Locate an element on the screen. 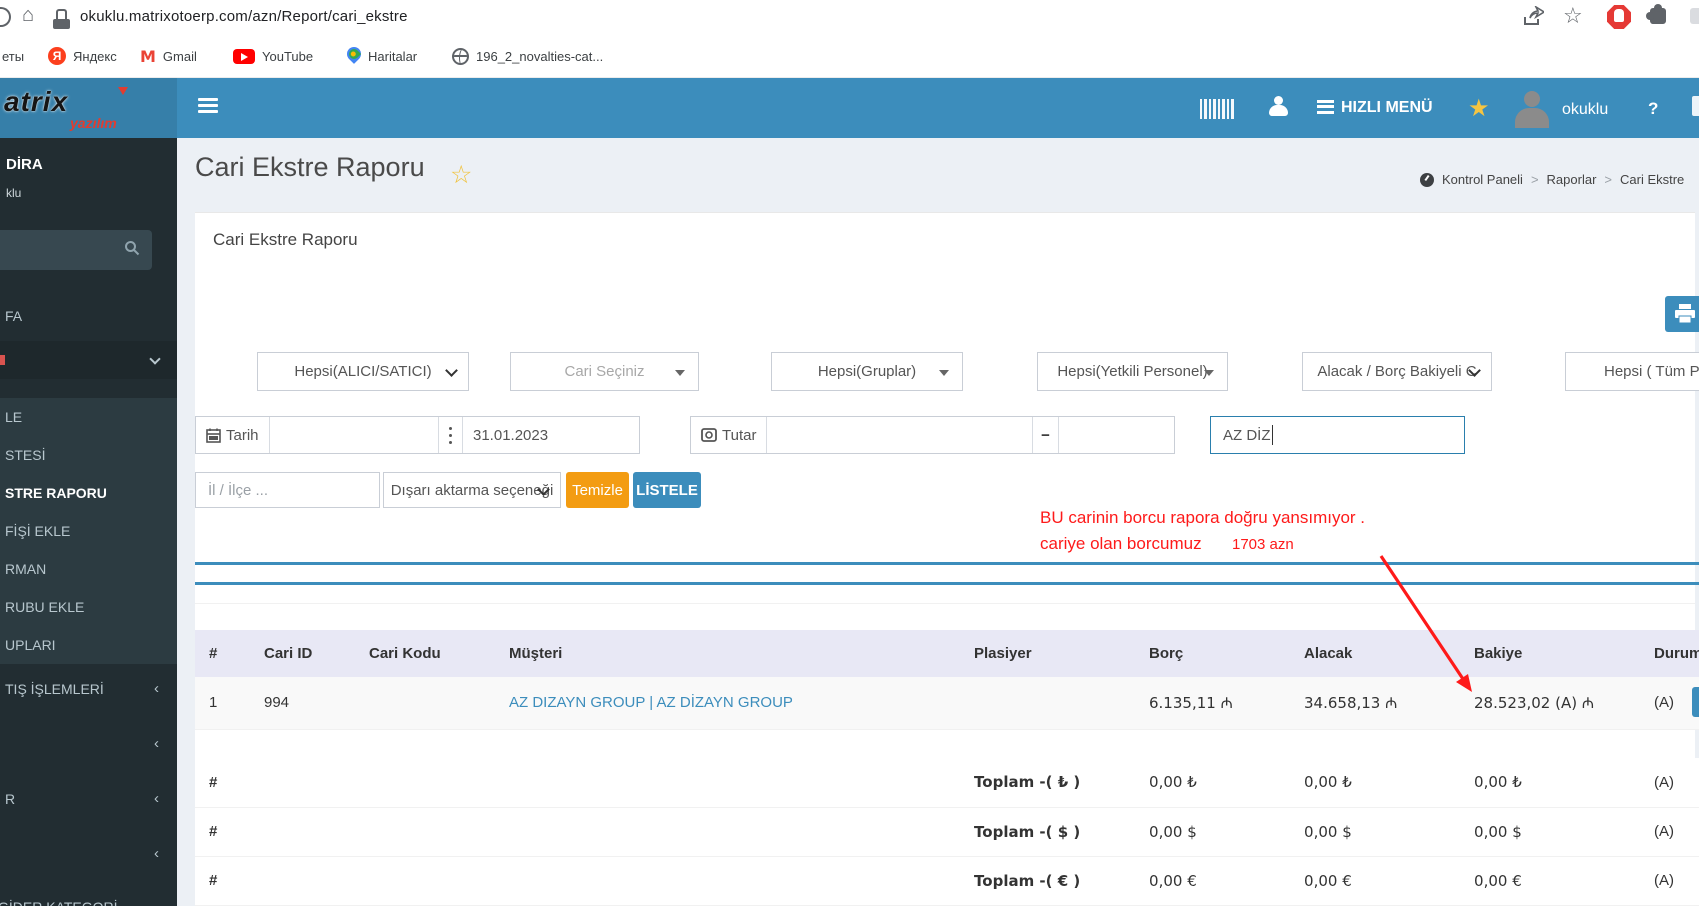  logo-triangle-icon is located at coordinates (123, 91).